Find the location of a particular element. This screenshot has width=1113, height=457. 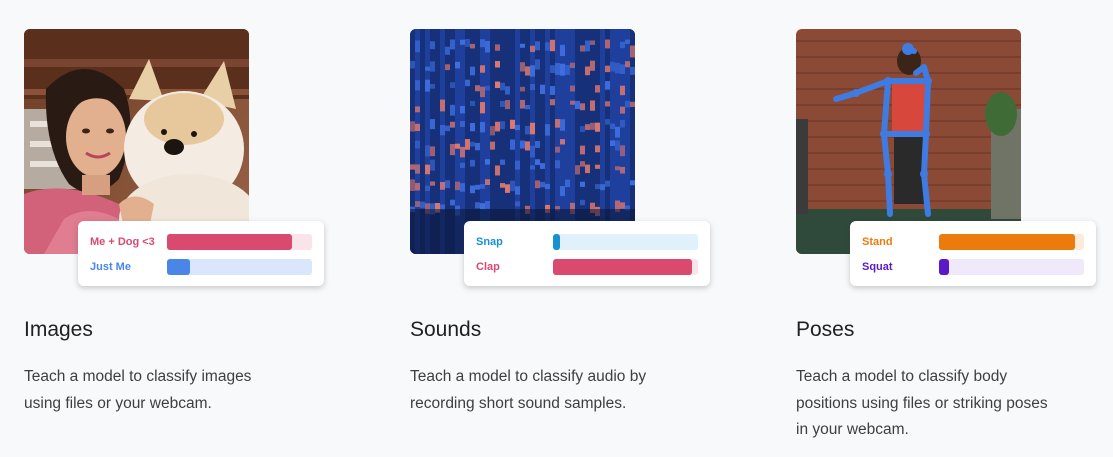

description-line: using files or your webcam. is located at coordinates (118, 403).